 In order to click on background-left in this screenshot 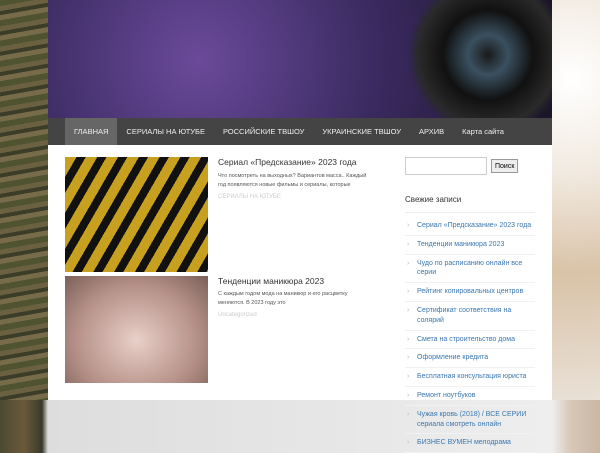, I will do `click(24, 200)`.